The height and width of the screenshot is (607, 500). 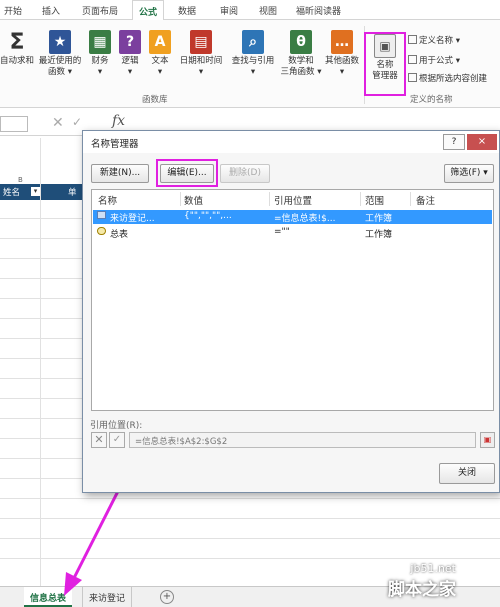 What do you see at coordinates (374, 200) in the screenshot?
I see `column-header-scope: 范围` at bounding box center [374, 200].